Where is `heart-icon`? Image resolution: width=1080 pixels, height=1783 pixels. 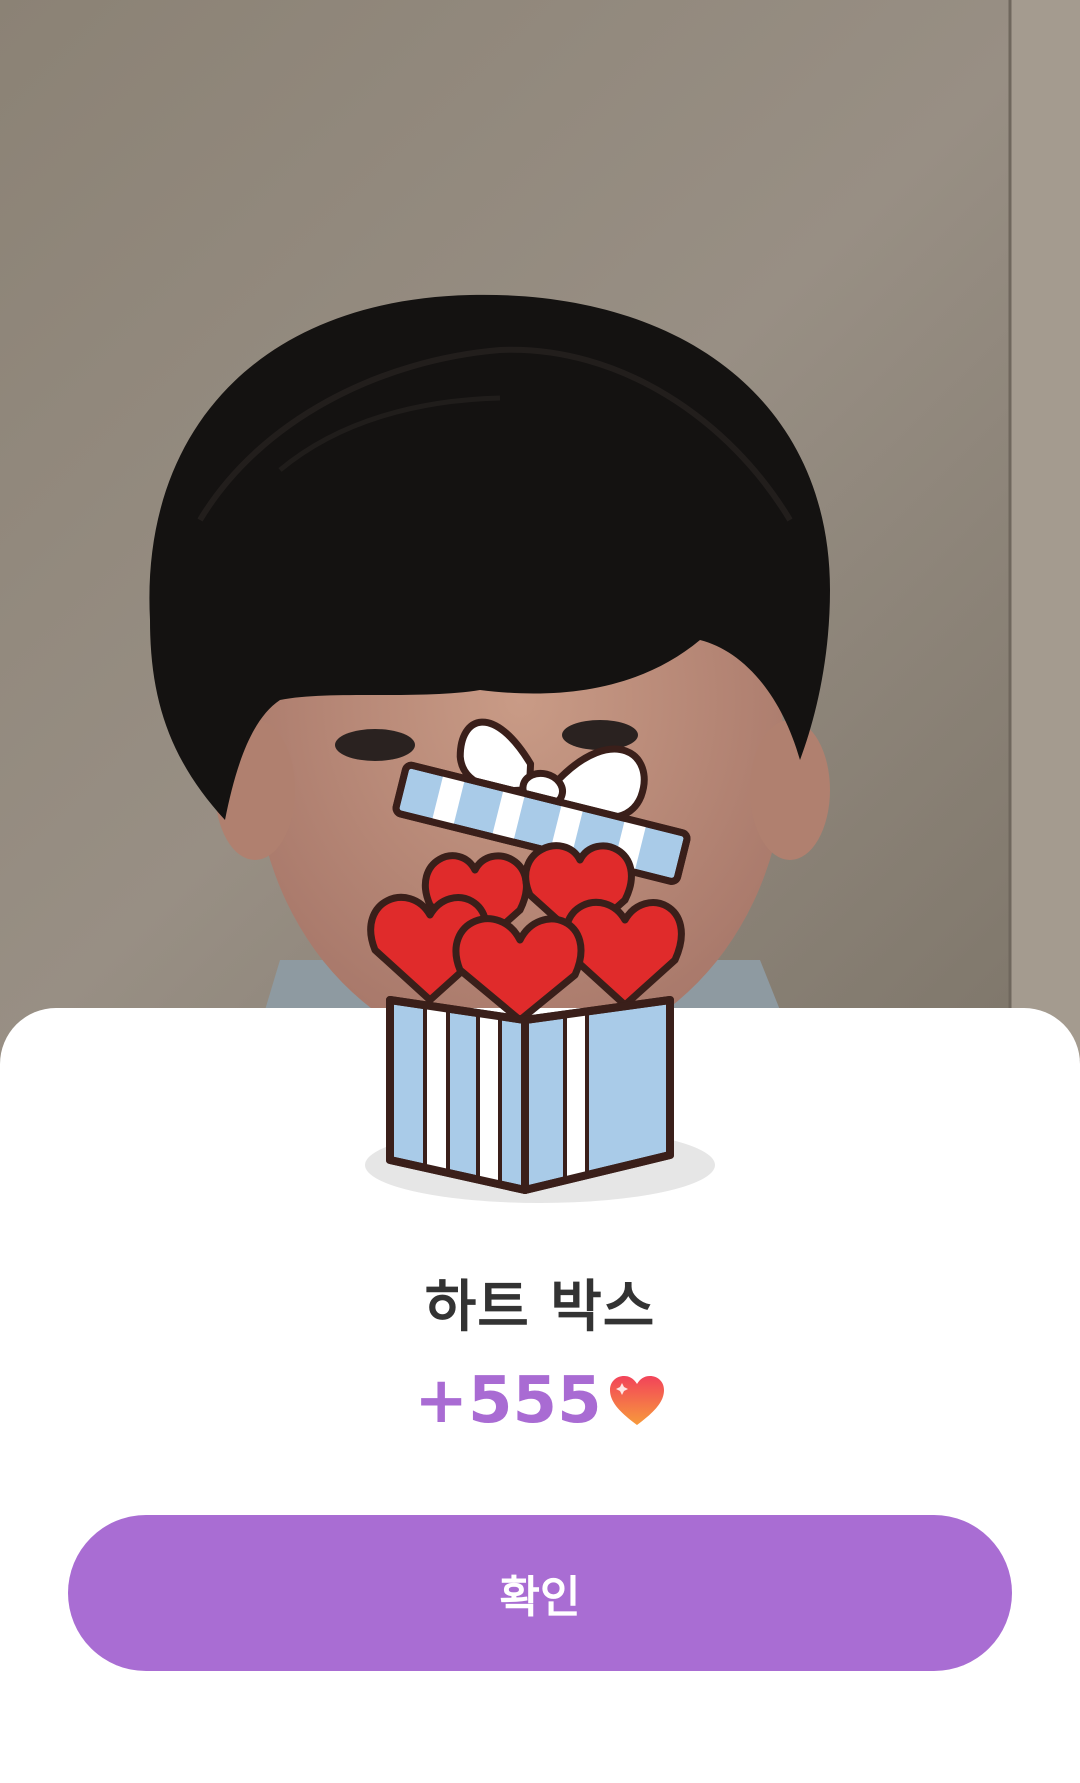
heart-icon is located at coordinates (636, 1400).